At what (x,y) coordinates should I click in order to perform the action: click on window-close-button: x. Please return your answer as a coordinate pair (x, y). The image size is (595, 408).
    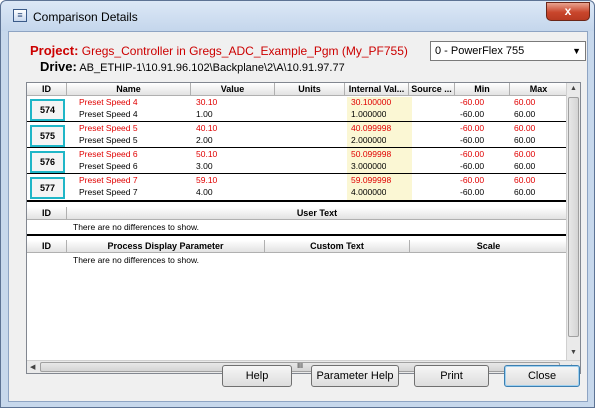
    Looking at the image, I should click on (568, 11).